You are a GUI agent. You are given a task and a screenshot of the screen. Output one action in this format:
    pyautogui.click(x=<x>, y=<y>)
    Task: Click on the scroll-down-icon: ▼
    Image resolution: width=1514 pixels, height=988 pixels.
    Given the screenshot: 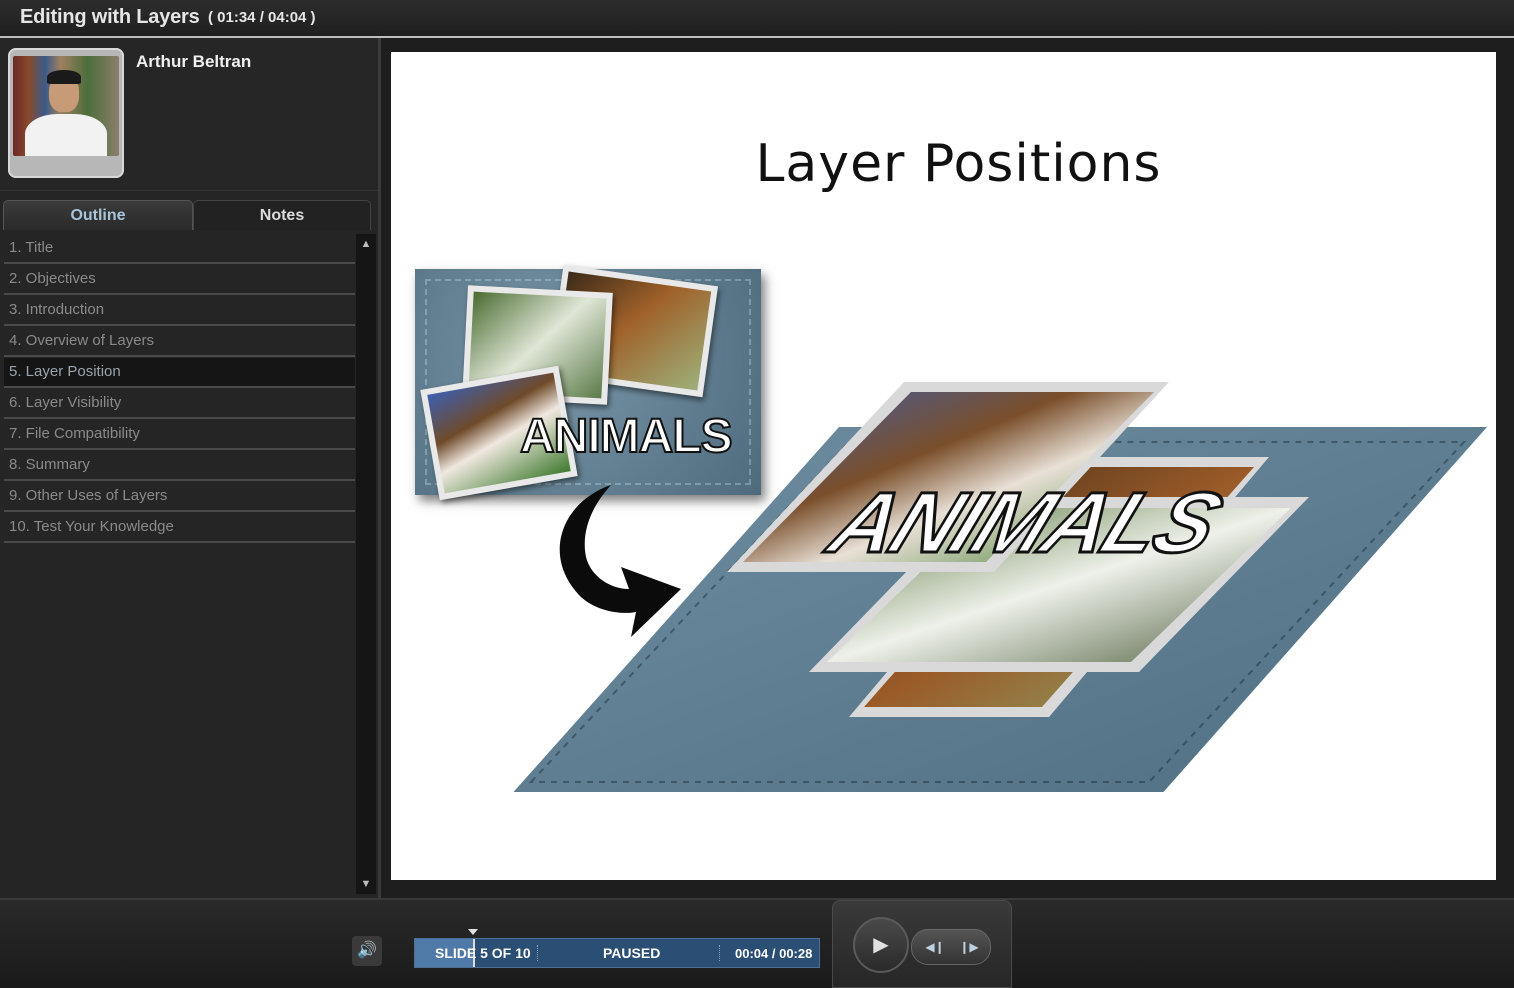 What is the action you would take?
    pyautogui.click(x=366, y=884)
    